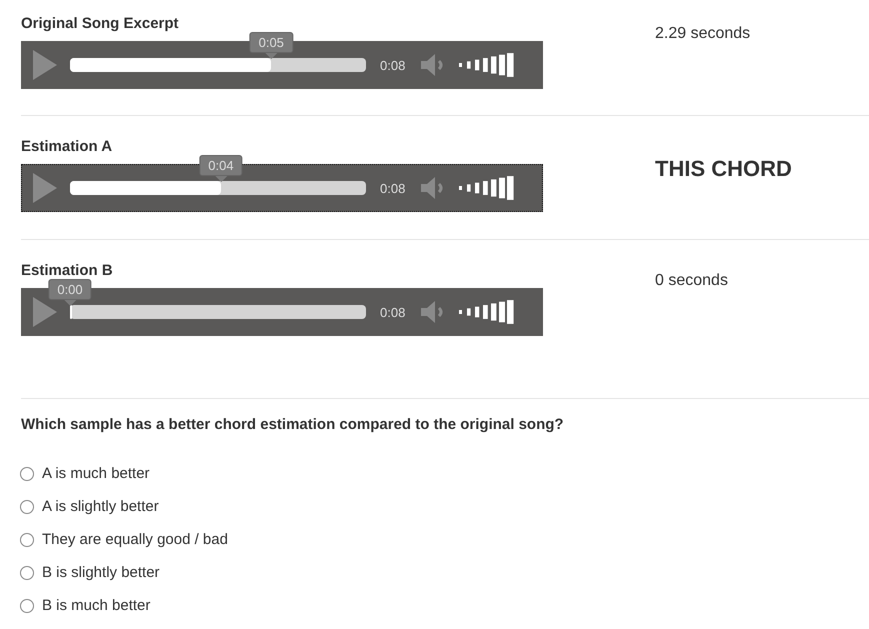  Describe the element at coordinates (691, 281) in the screenshot. I see `time-result: 0 seconds` at that location.